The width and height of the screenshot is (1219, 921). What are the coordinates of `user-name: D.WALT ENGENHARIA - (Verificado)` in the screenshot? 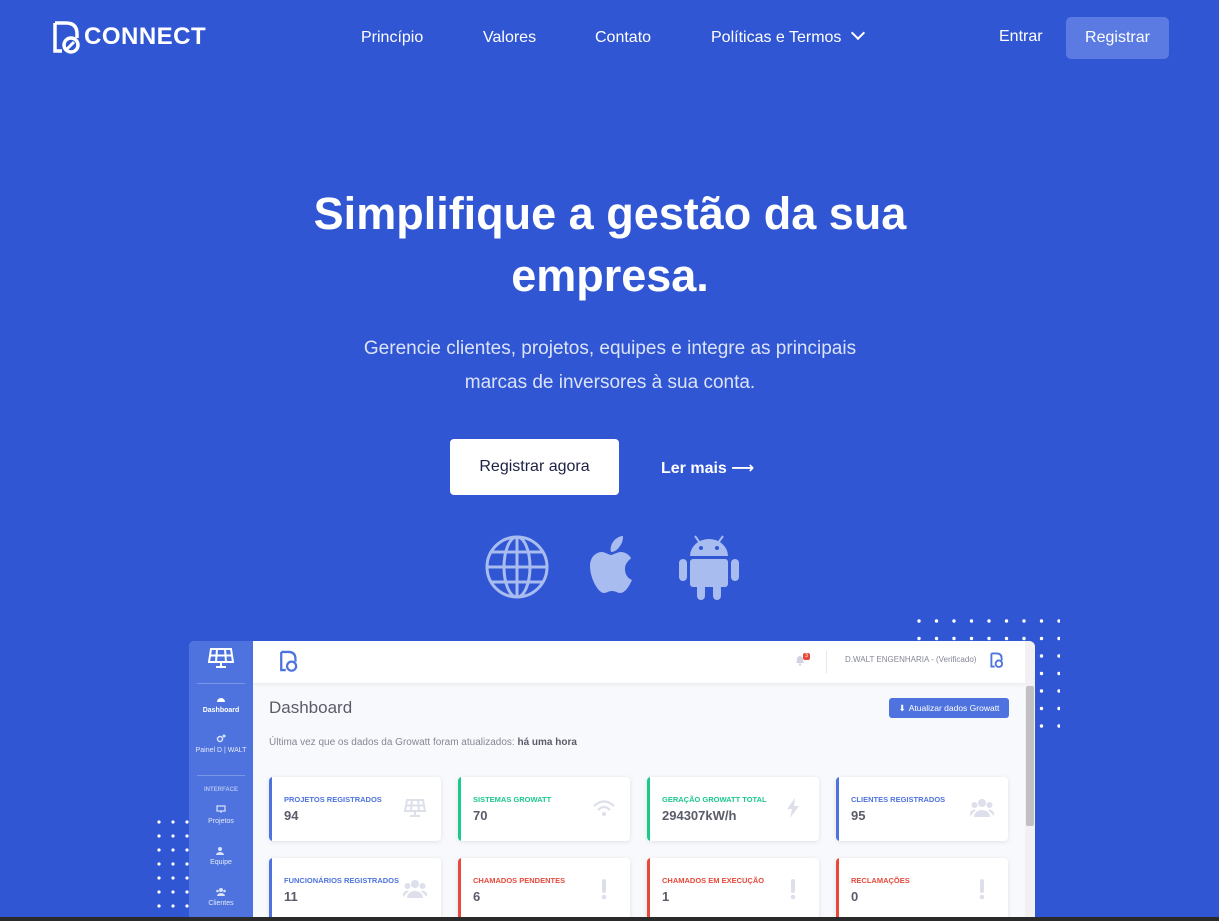 It's located at (910, 659).